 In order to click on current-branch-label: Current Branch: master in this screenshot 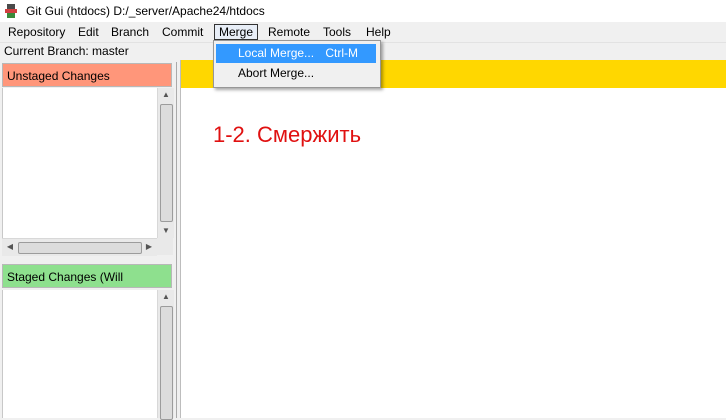, I will do `click(66, 51)`.